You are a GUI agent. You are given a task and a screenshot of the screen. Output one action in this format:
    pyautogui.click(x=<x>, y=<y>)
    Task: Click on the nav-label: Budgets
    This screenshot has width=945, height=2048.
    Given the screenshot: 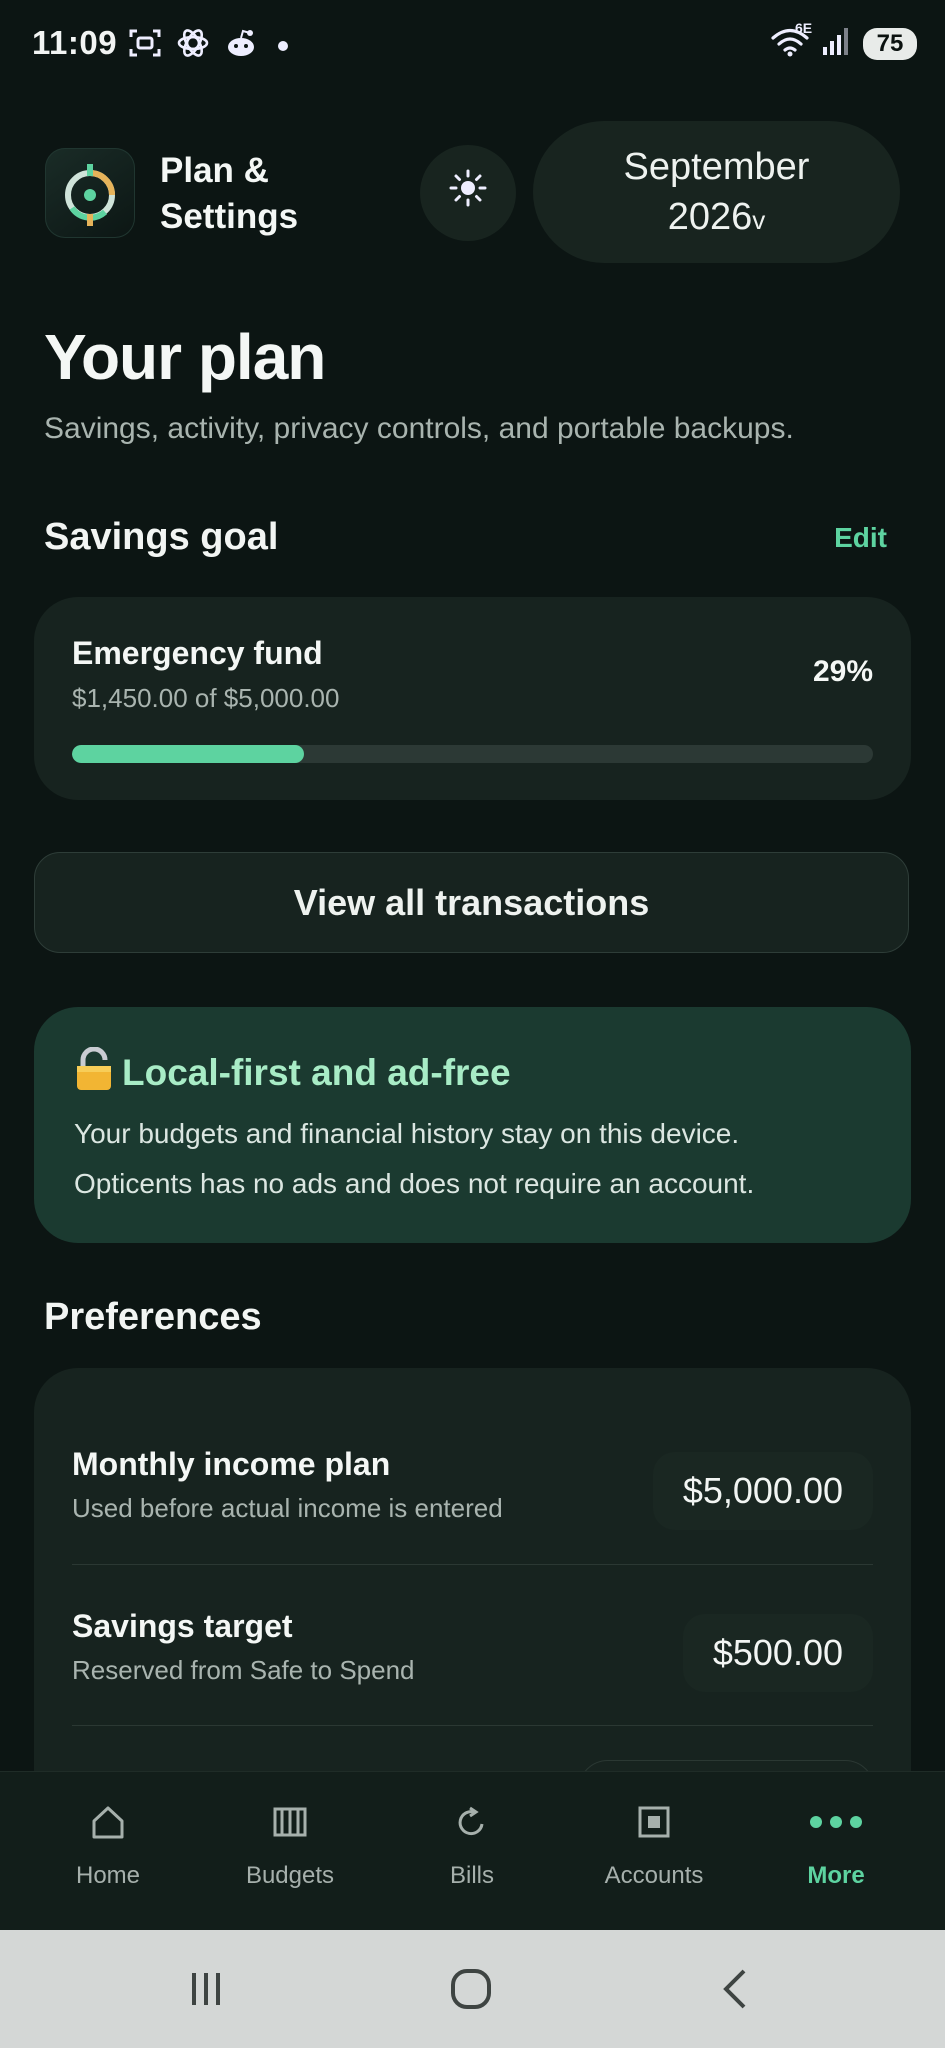 What is the action you would take?
    pyautogui.click(x=290, y=1875)
    